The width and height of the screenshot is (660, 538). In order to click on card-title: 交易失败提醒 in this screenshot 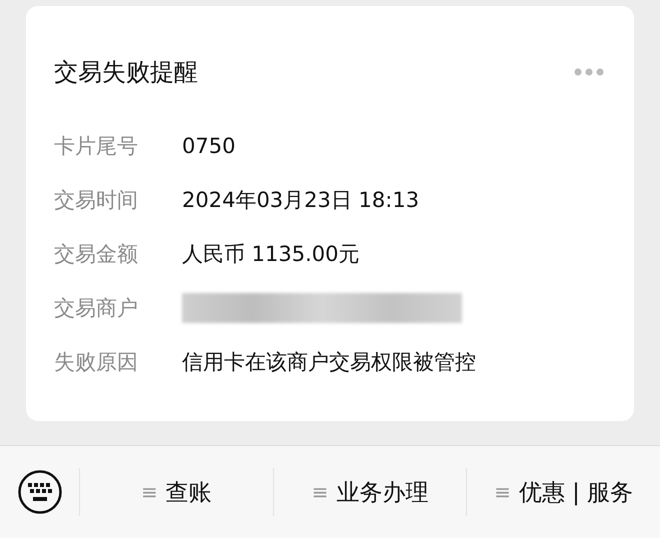, I will do `click(126, 72)`.